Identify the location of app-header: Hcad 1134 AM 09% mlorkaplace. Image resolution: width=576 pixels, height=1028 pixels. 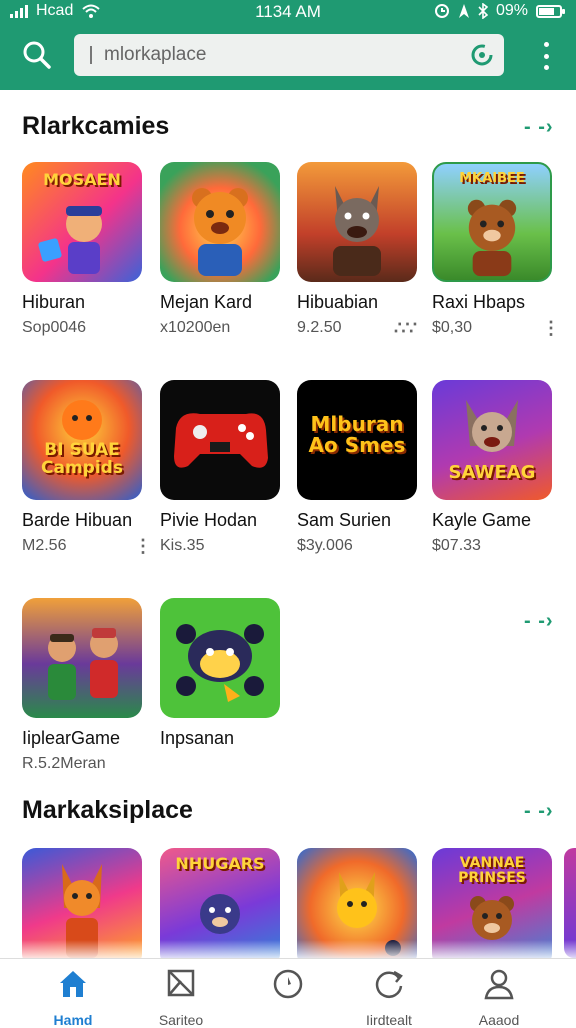
(288, 45).